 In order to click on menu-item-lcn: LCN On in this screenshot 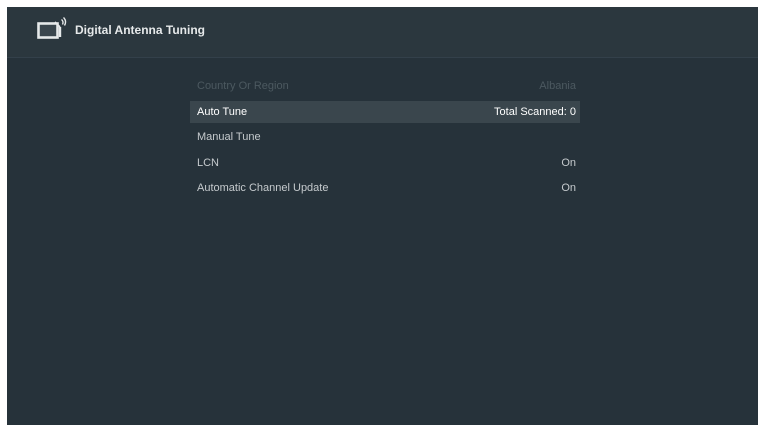, I will do `click(385, 163)`.